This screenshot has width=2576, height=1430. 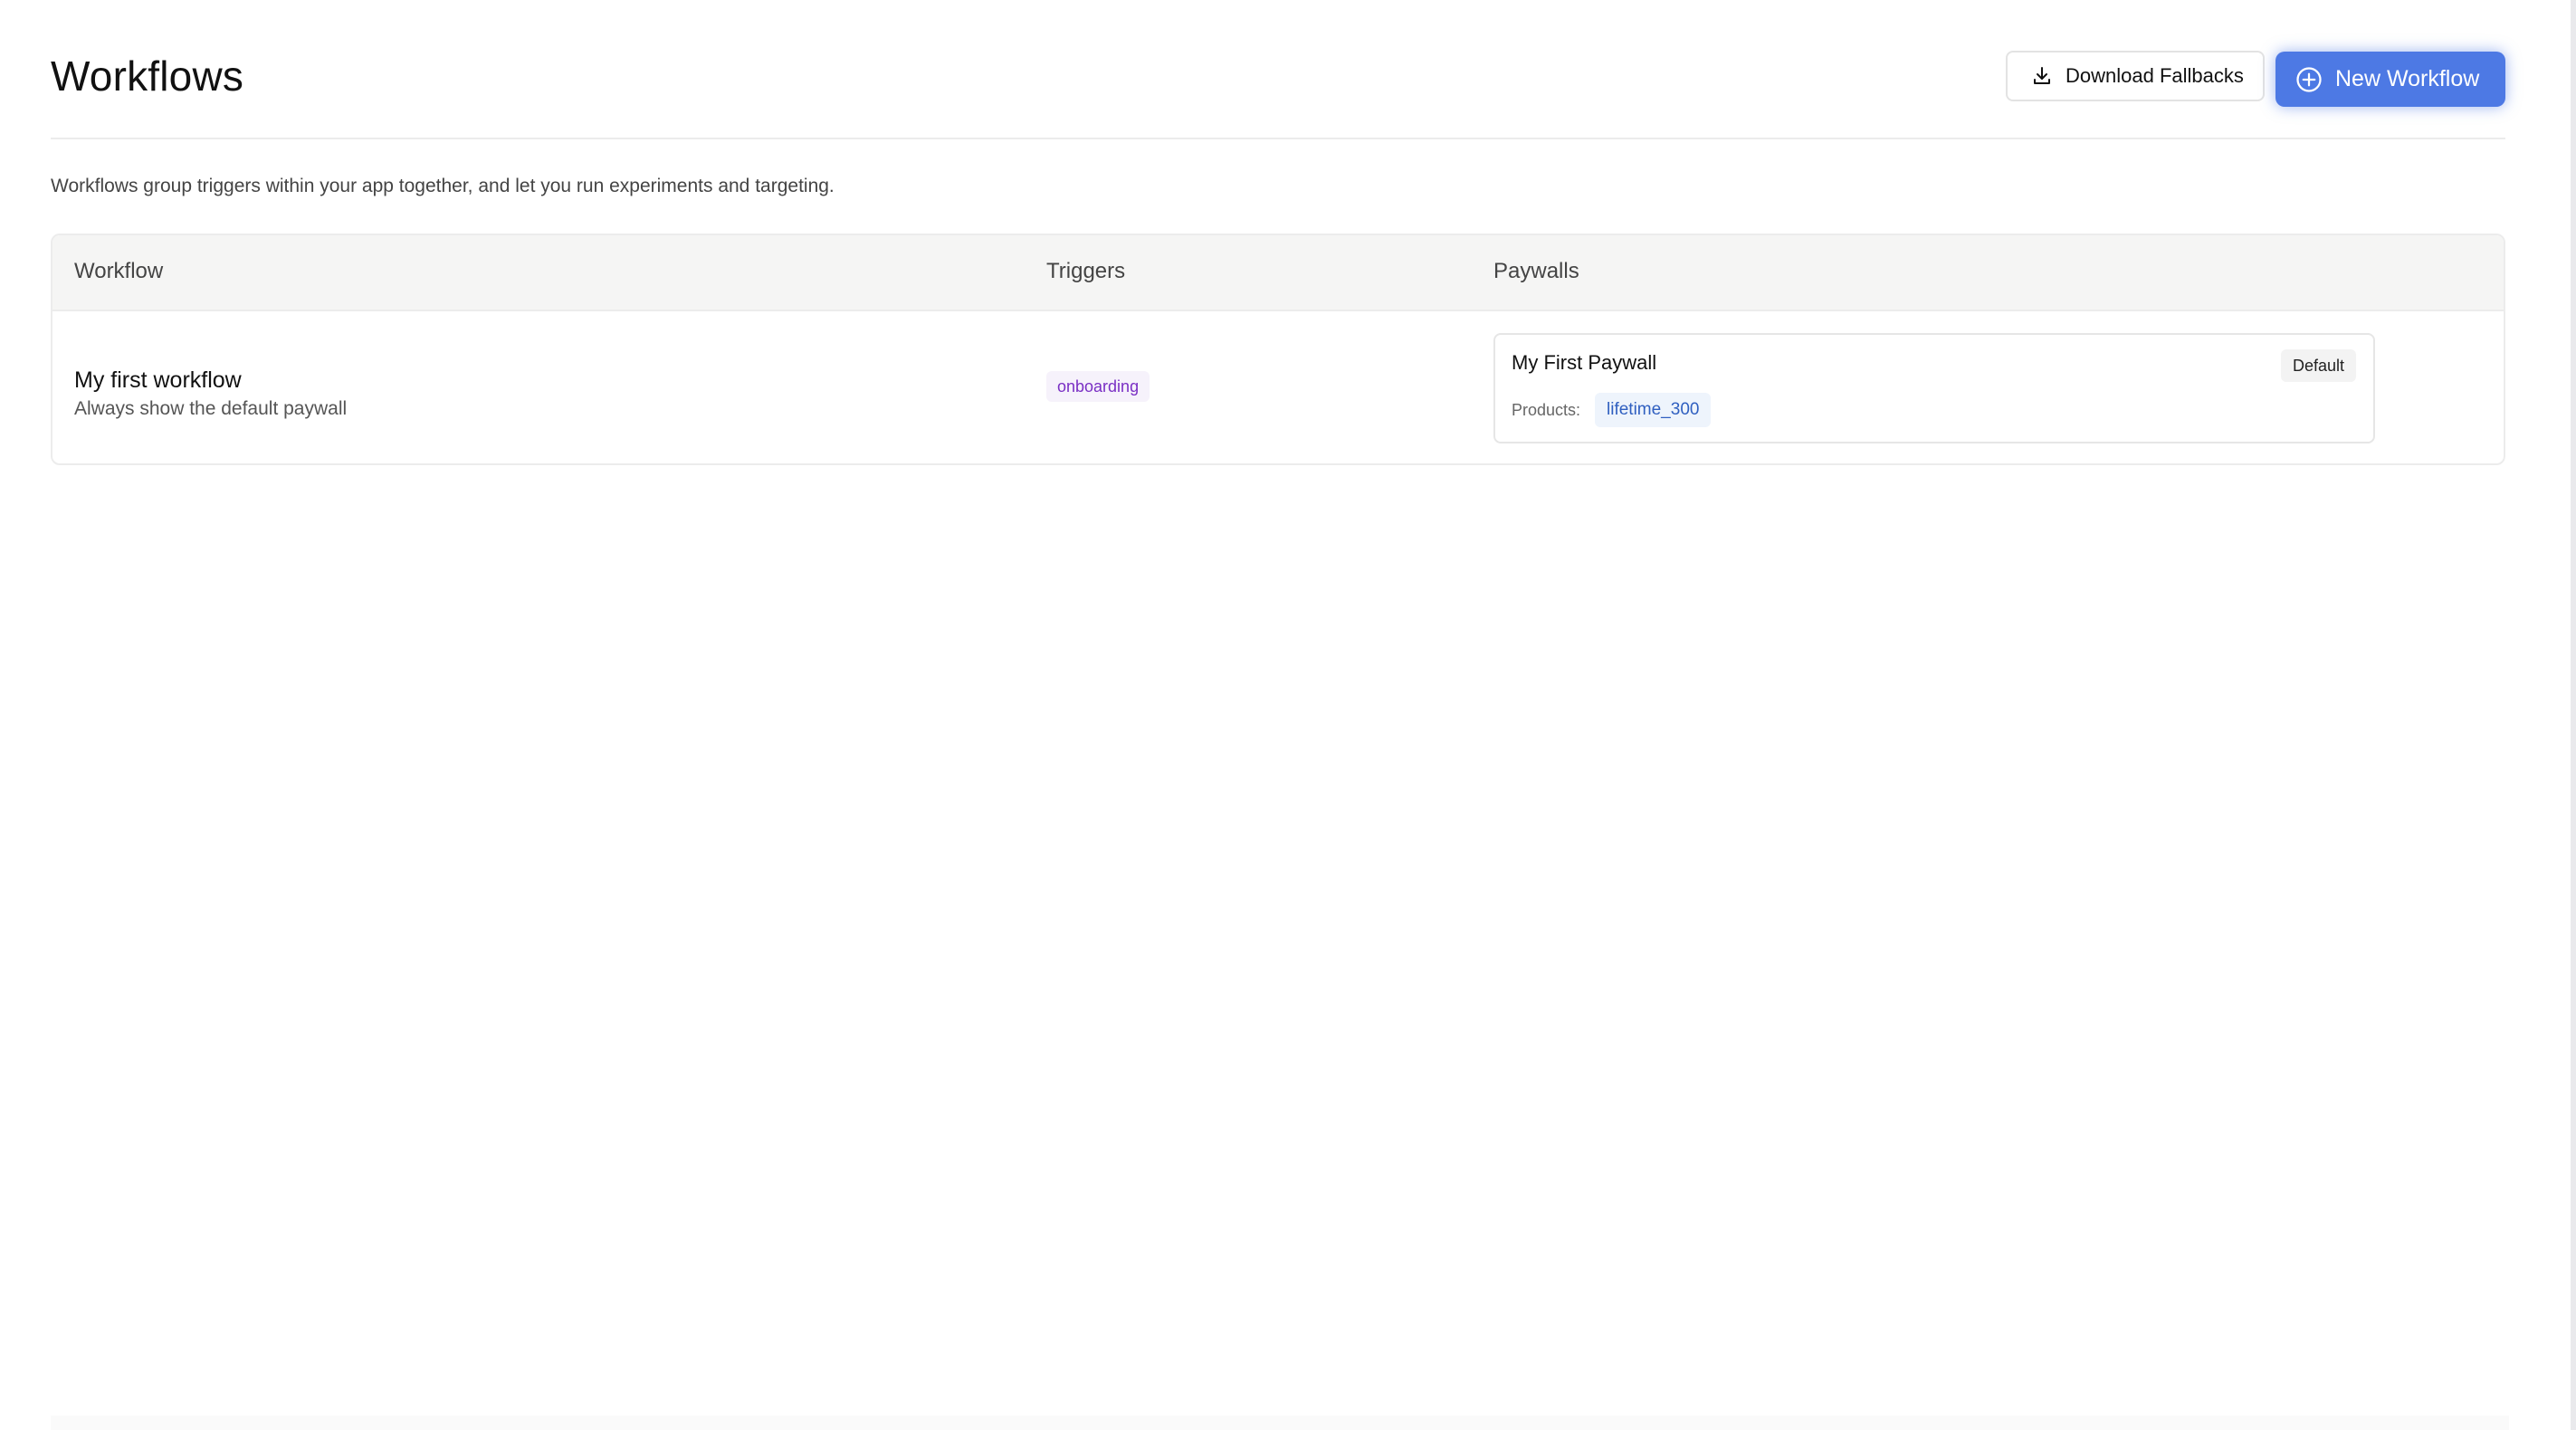 I want to click on column-header-paywalls: Paywalls, so click(x=1536, y=271).